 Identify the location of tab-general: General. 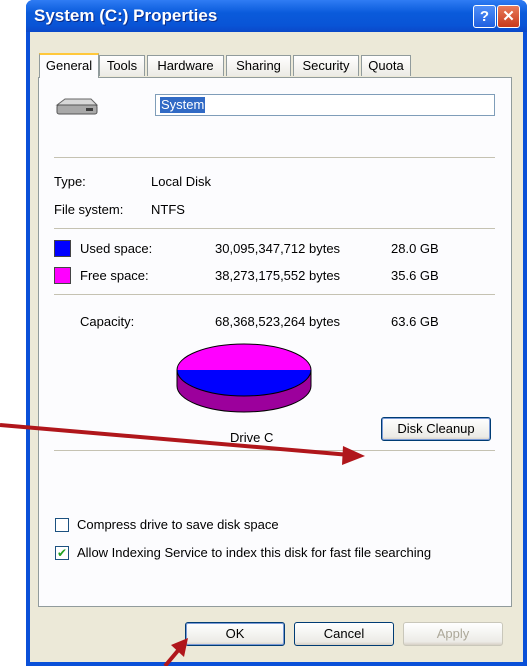
(69, 65).